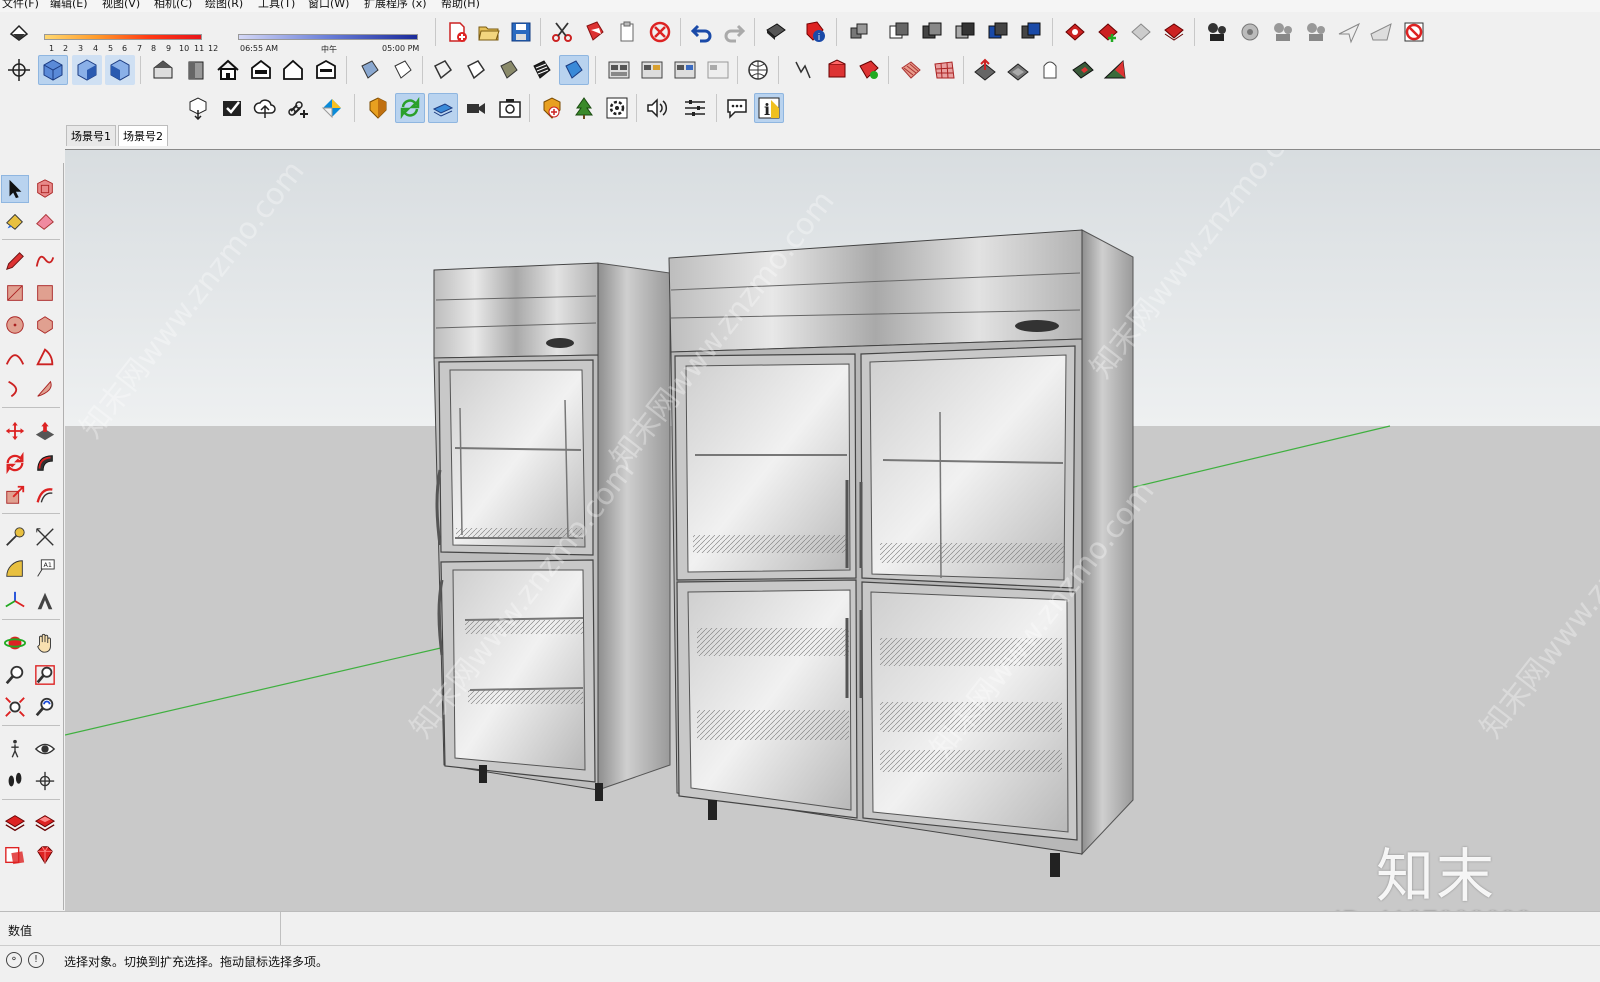  What do you see at coordinates (695, 108) in the screenshot?
I see `sliders-button` at bounding box center [695, 108].